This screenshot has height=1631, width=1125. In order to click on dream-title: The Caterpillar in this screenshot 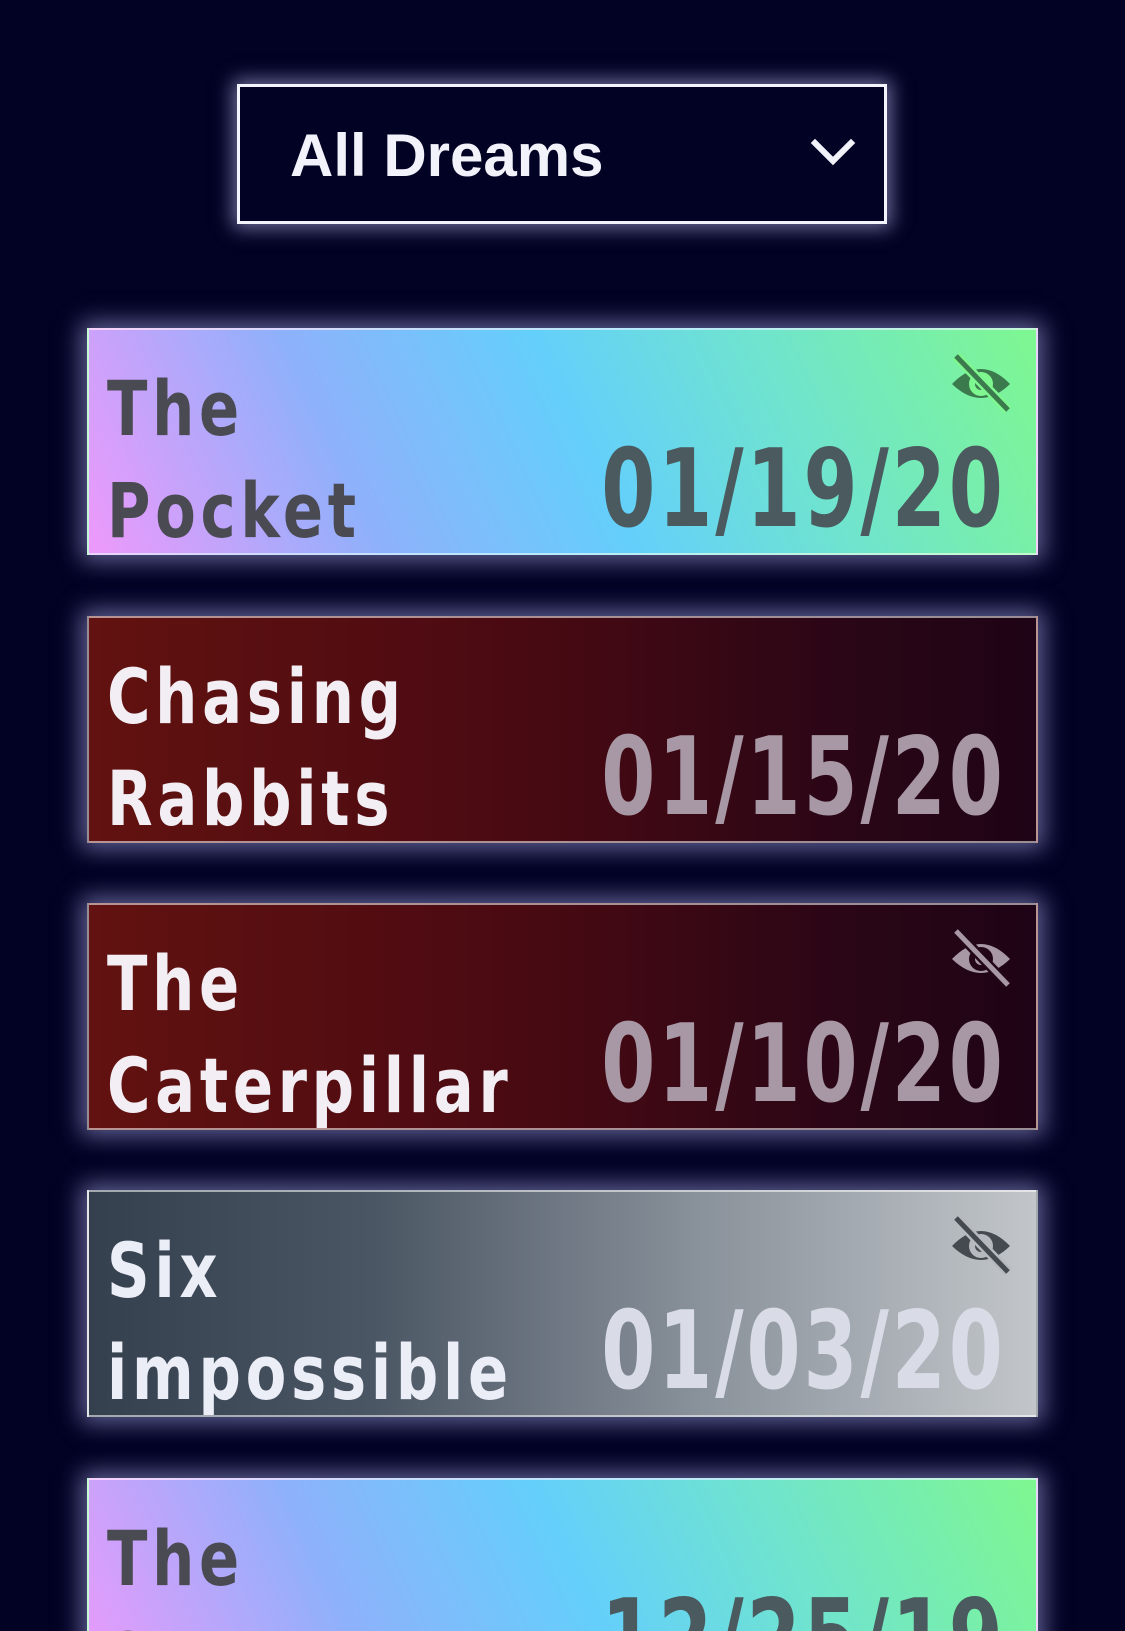, I will do `click(310, 1034)`.